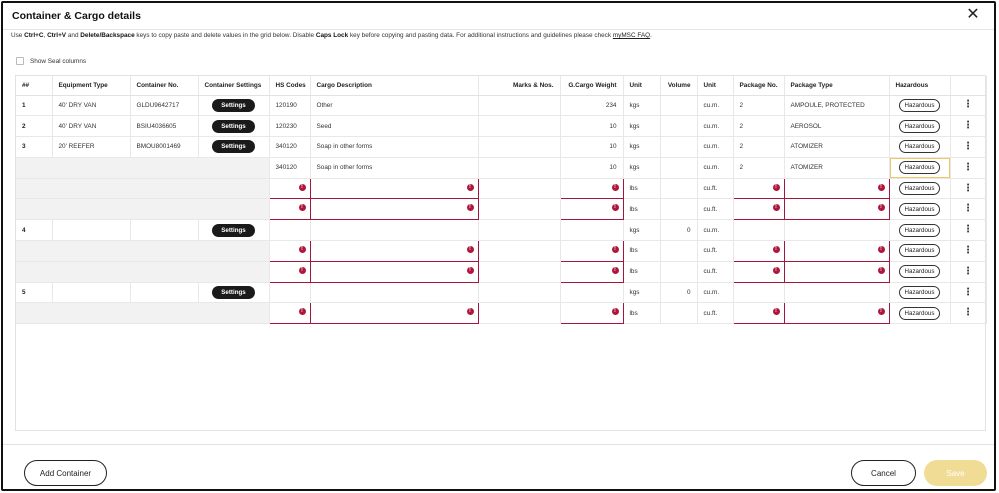 Image resolution: width=999 pixels, height=493 pixels. Describe the element at coordinates (679, 293) in the screenshot. I see `volume-cell: 0` at that location.